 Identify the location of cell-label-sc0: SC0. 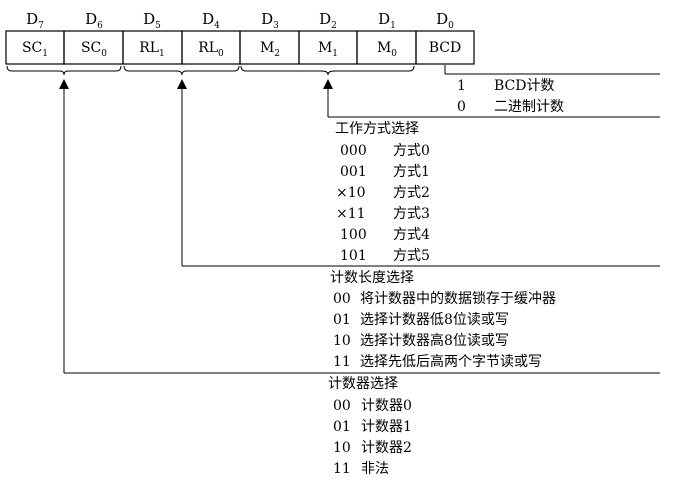
(94, 49).